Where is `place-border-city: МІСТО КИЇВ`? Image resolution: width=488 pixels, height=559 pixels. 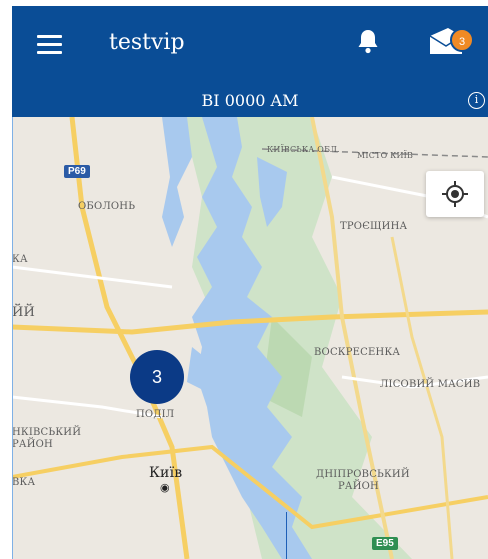
place-border-city: МІСТО КИЇВ is located at coordinates (385, 155).